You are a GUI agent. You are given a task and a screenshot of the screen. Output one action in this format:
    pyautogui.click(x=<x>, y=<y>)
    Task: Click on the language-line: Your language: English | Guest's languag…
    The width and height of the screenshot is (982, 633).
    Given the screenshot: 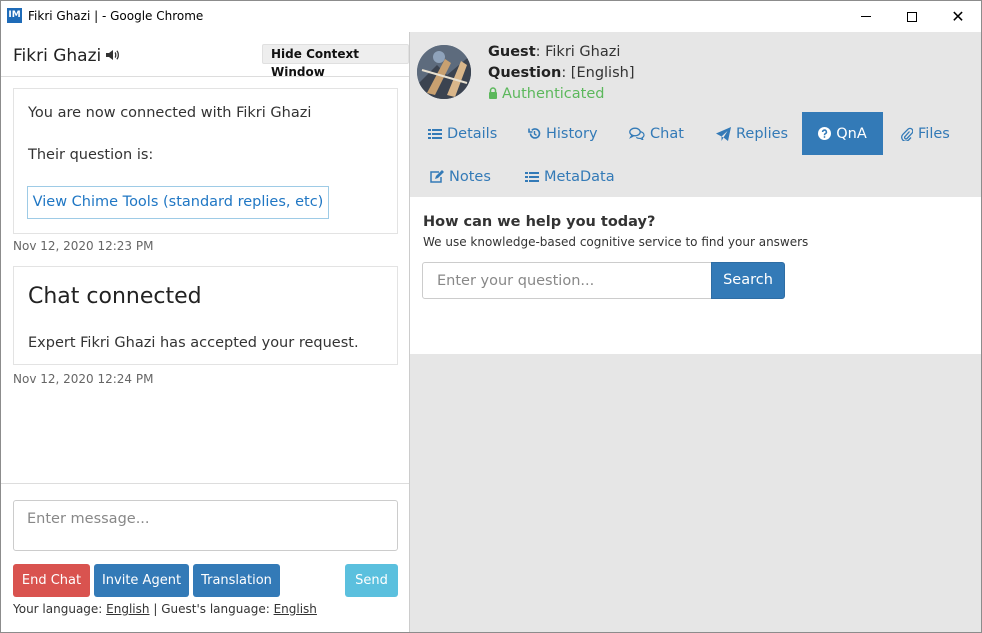 What is the action you would take?
    pyautogui.click(x=165, y=609)
    